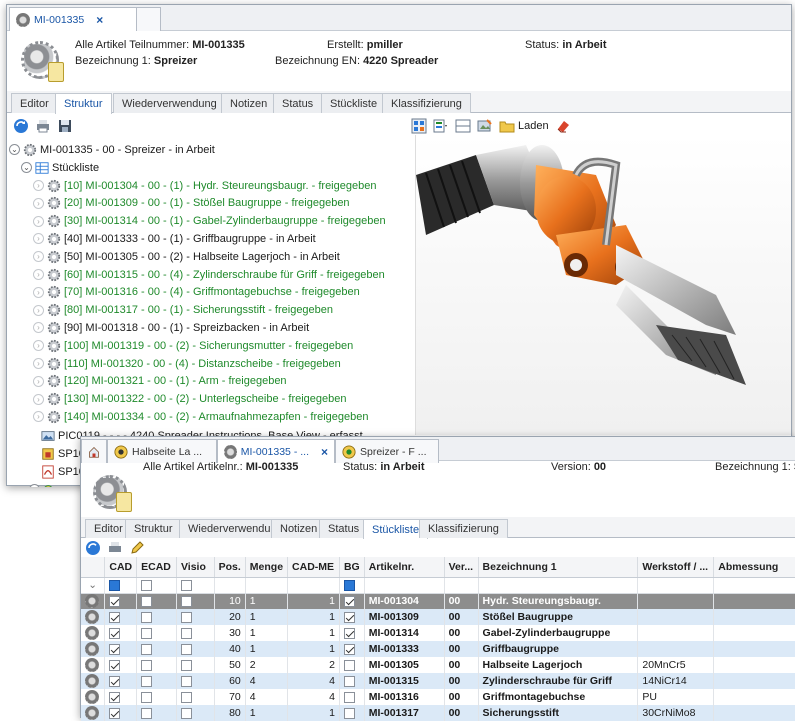 Image resolution: width=795 pixels, height=721 pixels. What do you see at coordinates (276, 451) in the screenshot?
I see `document-tab-mi-001335-2: MI-001335 - ... ×` at bounding box center [276, 451].